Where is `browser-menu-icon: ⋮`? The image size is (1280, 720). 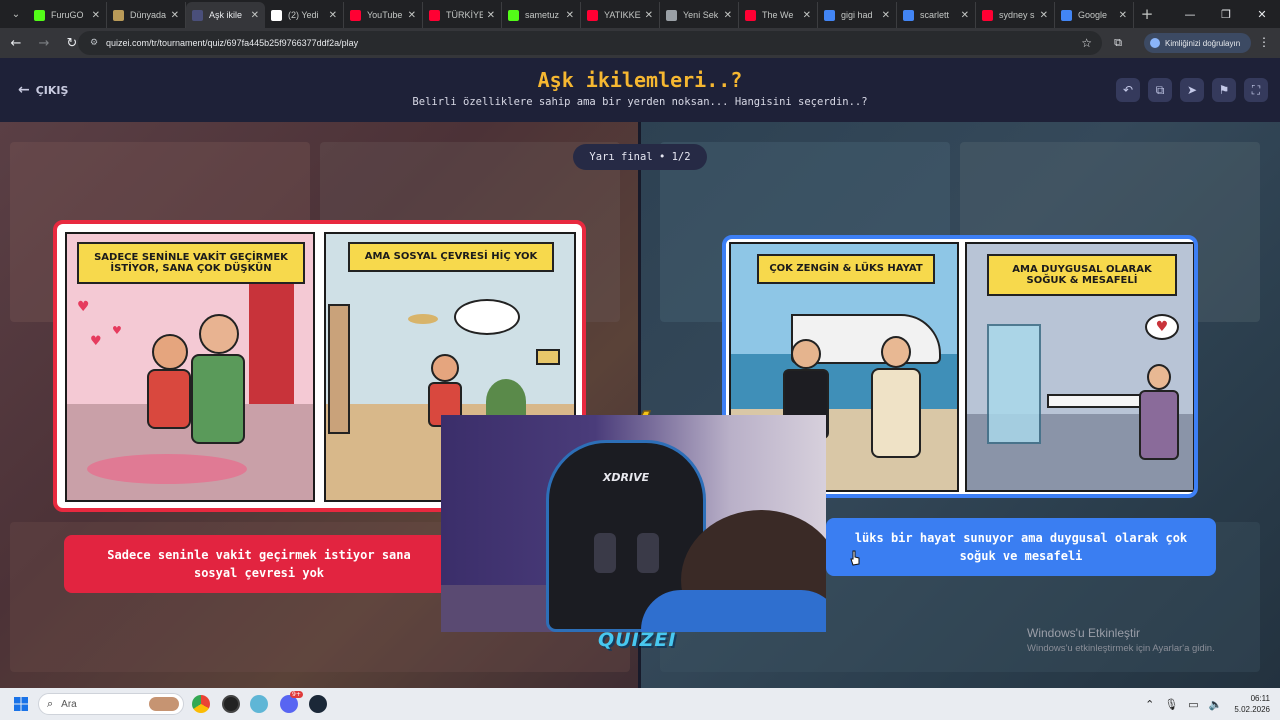 browser-menu-icon: ⋮ is located at coordinates (1264, 42).